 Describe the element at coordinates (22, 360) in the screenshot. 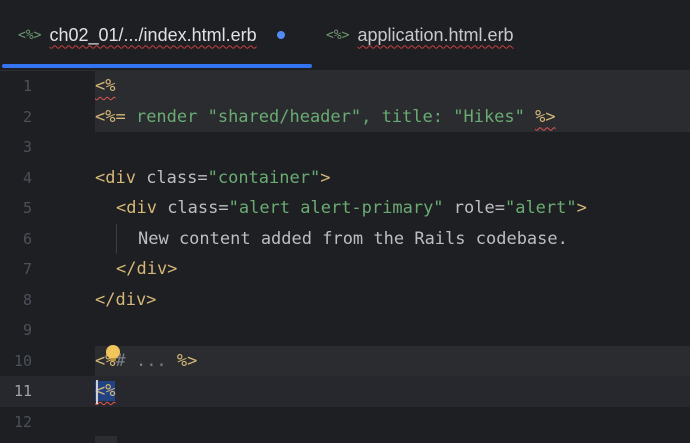

I see `line-number: 10` at that location.